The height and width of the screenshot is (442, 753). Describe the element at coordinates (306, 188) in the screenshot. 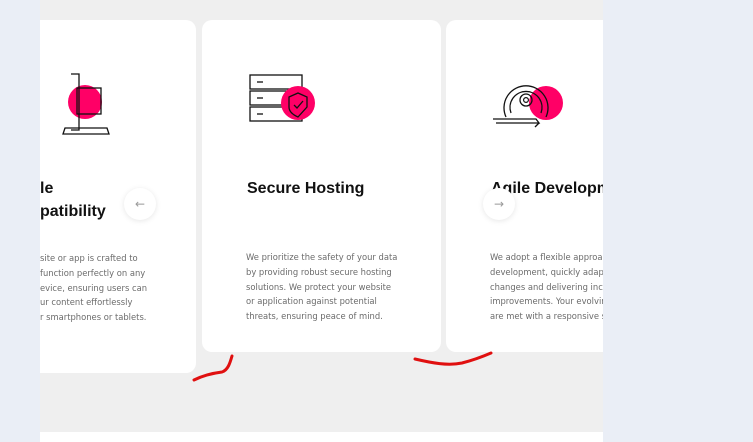

I see `card-title: Secure Hosting` at that location.